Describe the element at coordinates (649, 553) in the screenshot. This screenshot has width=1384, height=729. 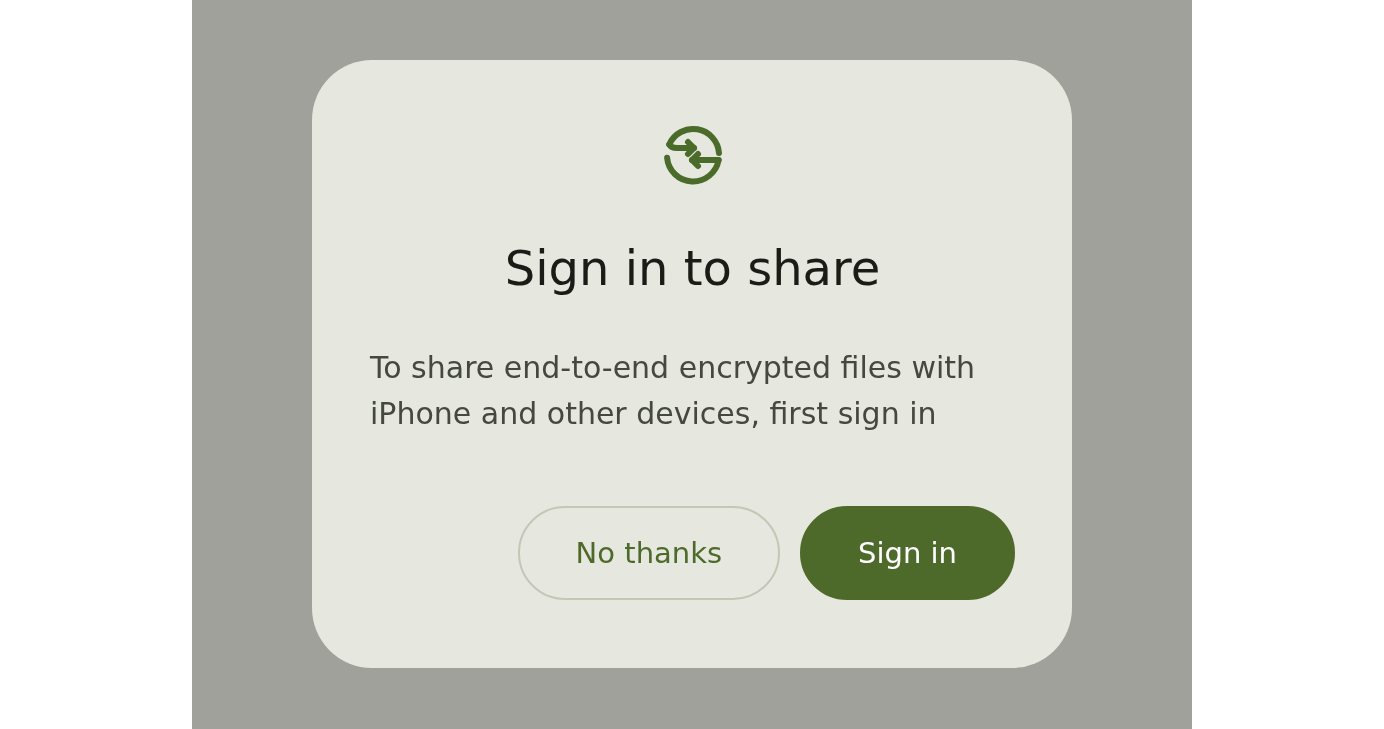
I see `dismiss-button: No thanks` at that location.